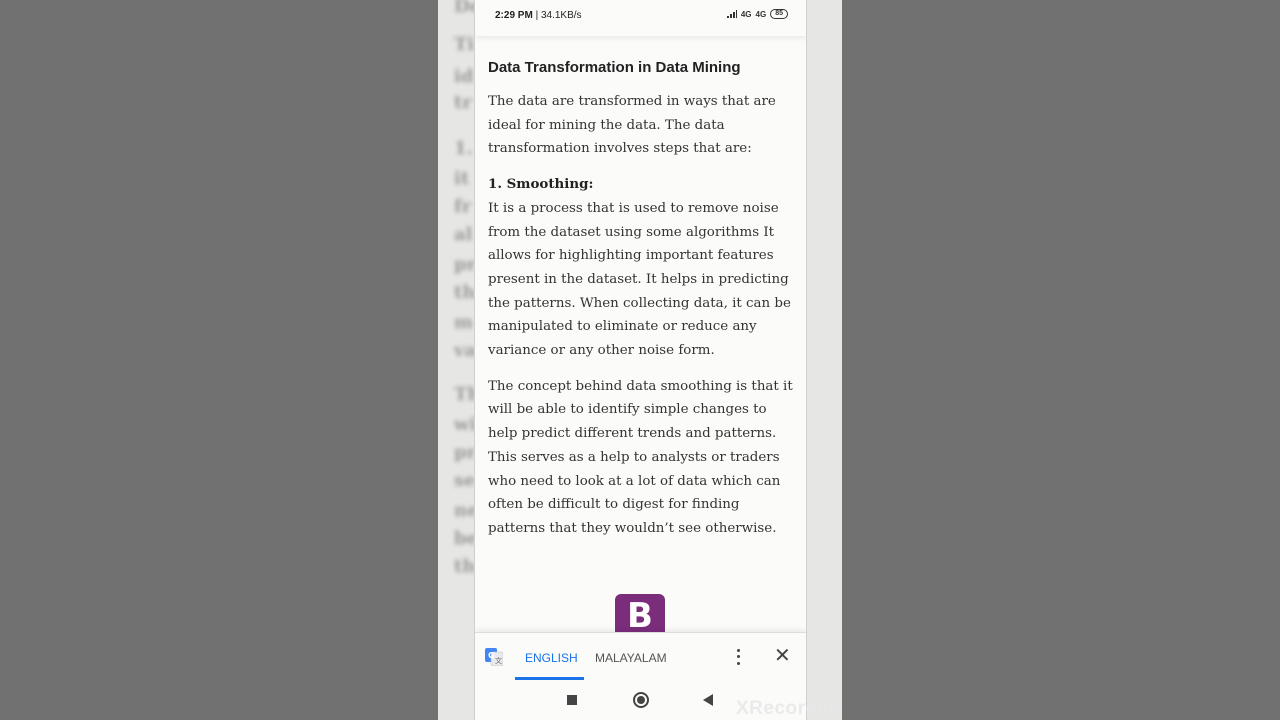 Image resolution: width=1280 pixels, height=720 pixels. What do you see at coordinates (464, 76) in the screenshot?
I see `blur-line: id` at bounding box center [464, 76].